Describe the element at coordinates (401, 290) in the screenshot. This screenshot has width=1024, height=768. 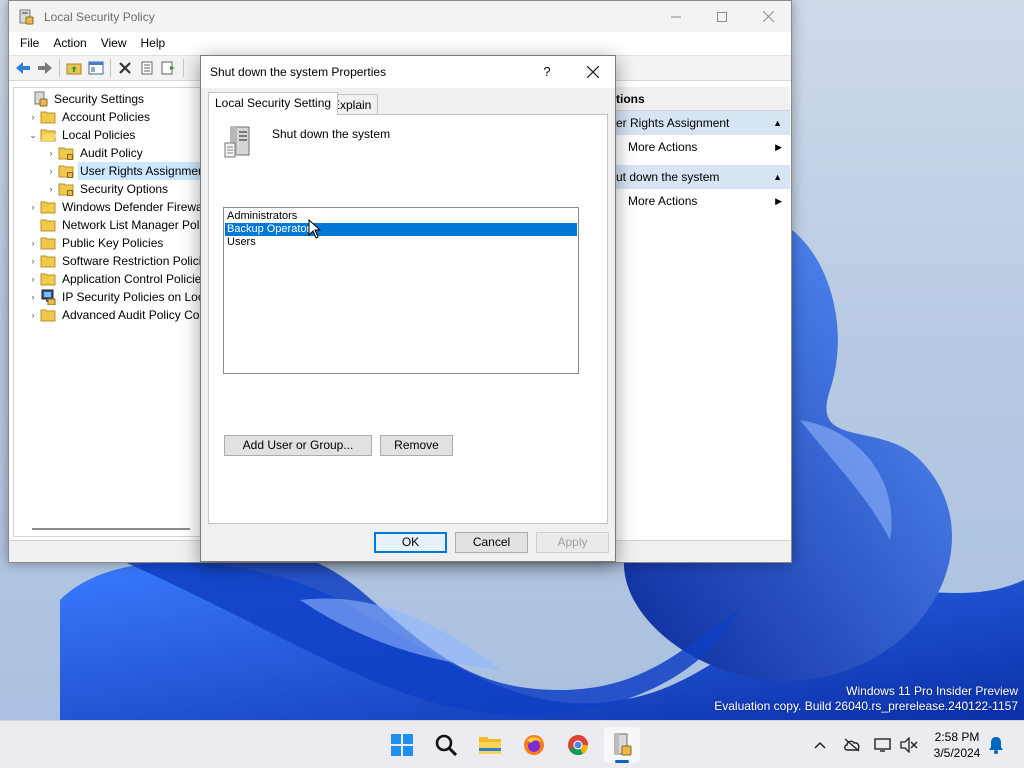
I see `members-listbox: Administrators Backup Operators Users` at that location.